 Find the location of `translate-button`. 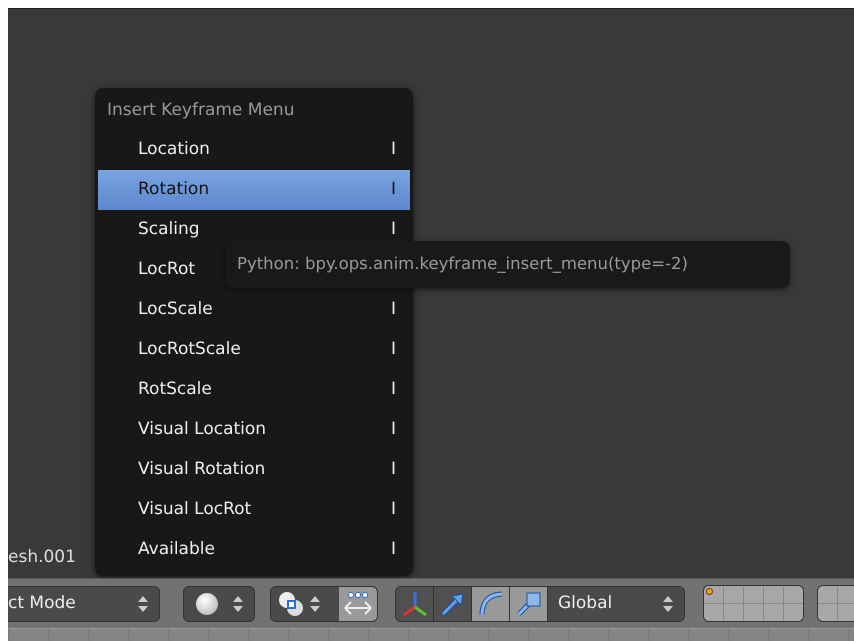

translate-button is located at coordinates (453, 603).